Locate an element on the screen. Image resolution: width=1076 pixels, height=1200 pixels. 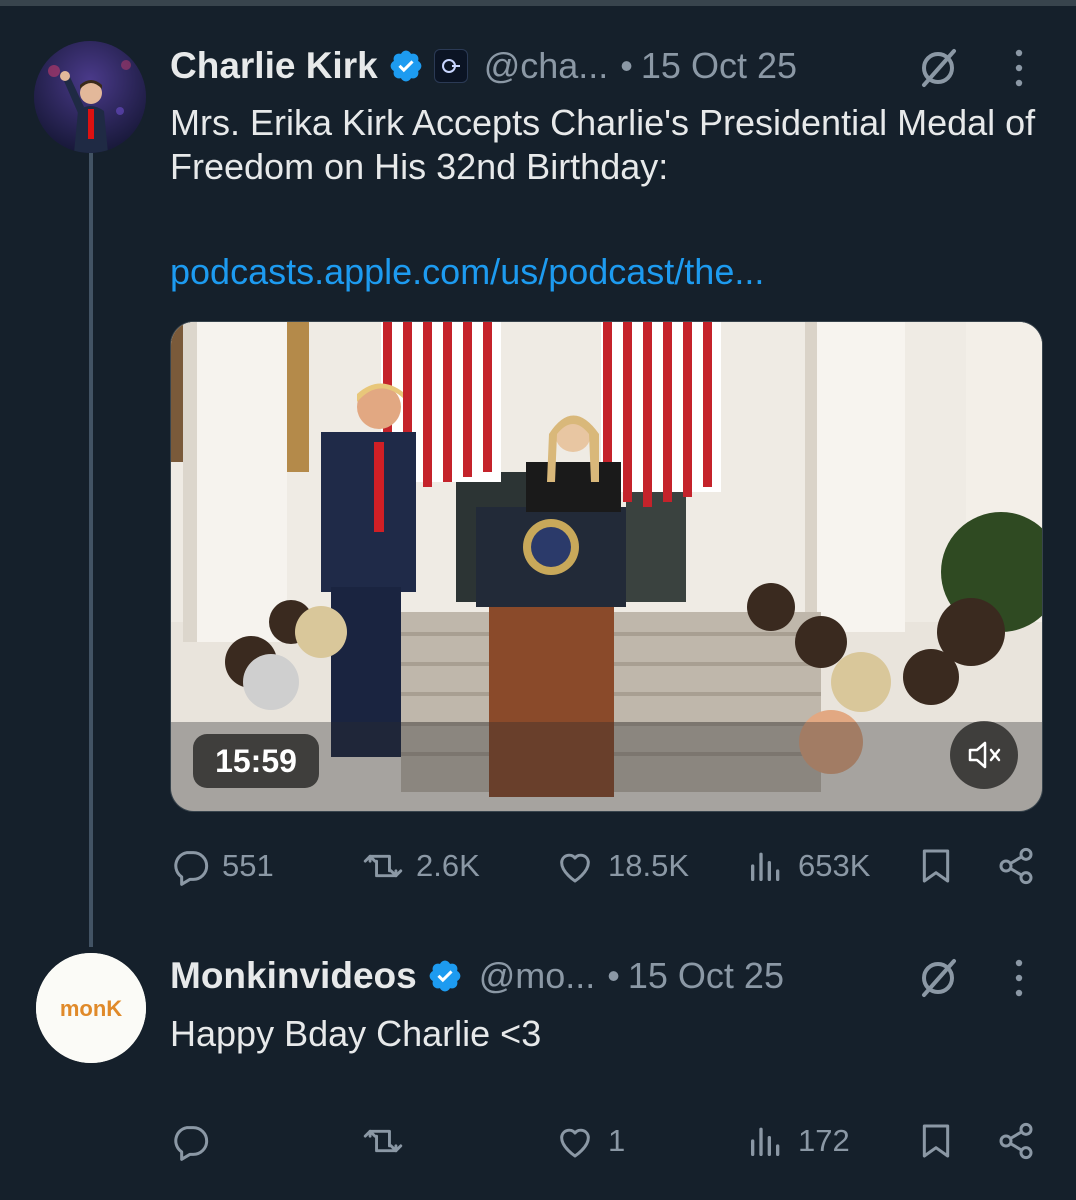
reply-button is located at coordinates (190, 1141).